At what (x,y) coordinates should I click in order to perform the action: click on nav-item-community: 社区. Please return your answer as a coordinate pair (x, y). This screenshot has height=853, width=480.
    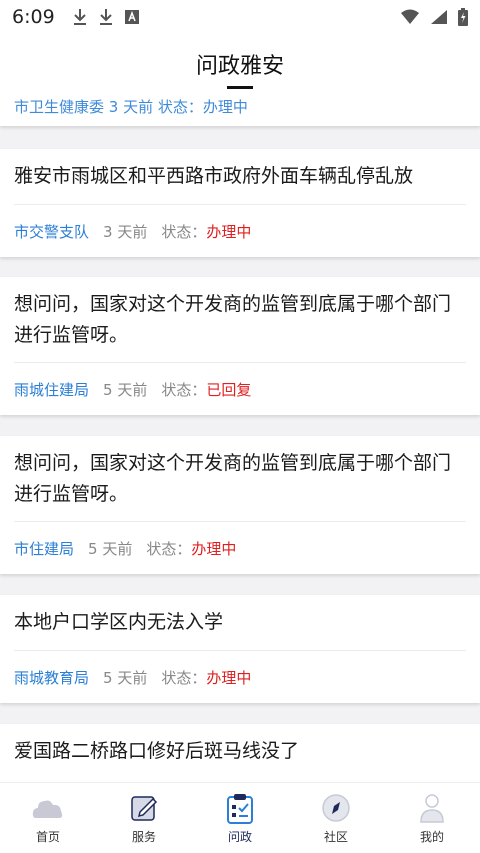
    Looking at the image, I should click on (336, 818).